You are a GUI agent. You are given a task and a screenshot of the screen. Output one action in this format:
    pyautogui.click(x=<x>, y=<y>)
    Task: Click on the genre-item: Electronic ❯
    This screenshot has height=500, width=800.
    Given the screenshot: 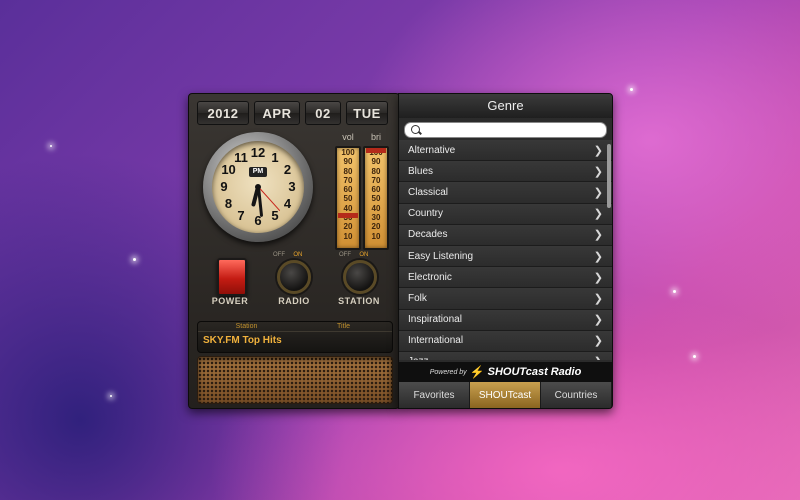 What is the action you would take?
    pyautogui.click(x=505, y=278)
    